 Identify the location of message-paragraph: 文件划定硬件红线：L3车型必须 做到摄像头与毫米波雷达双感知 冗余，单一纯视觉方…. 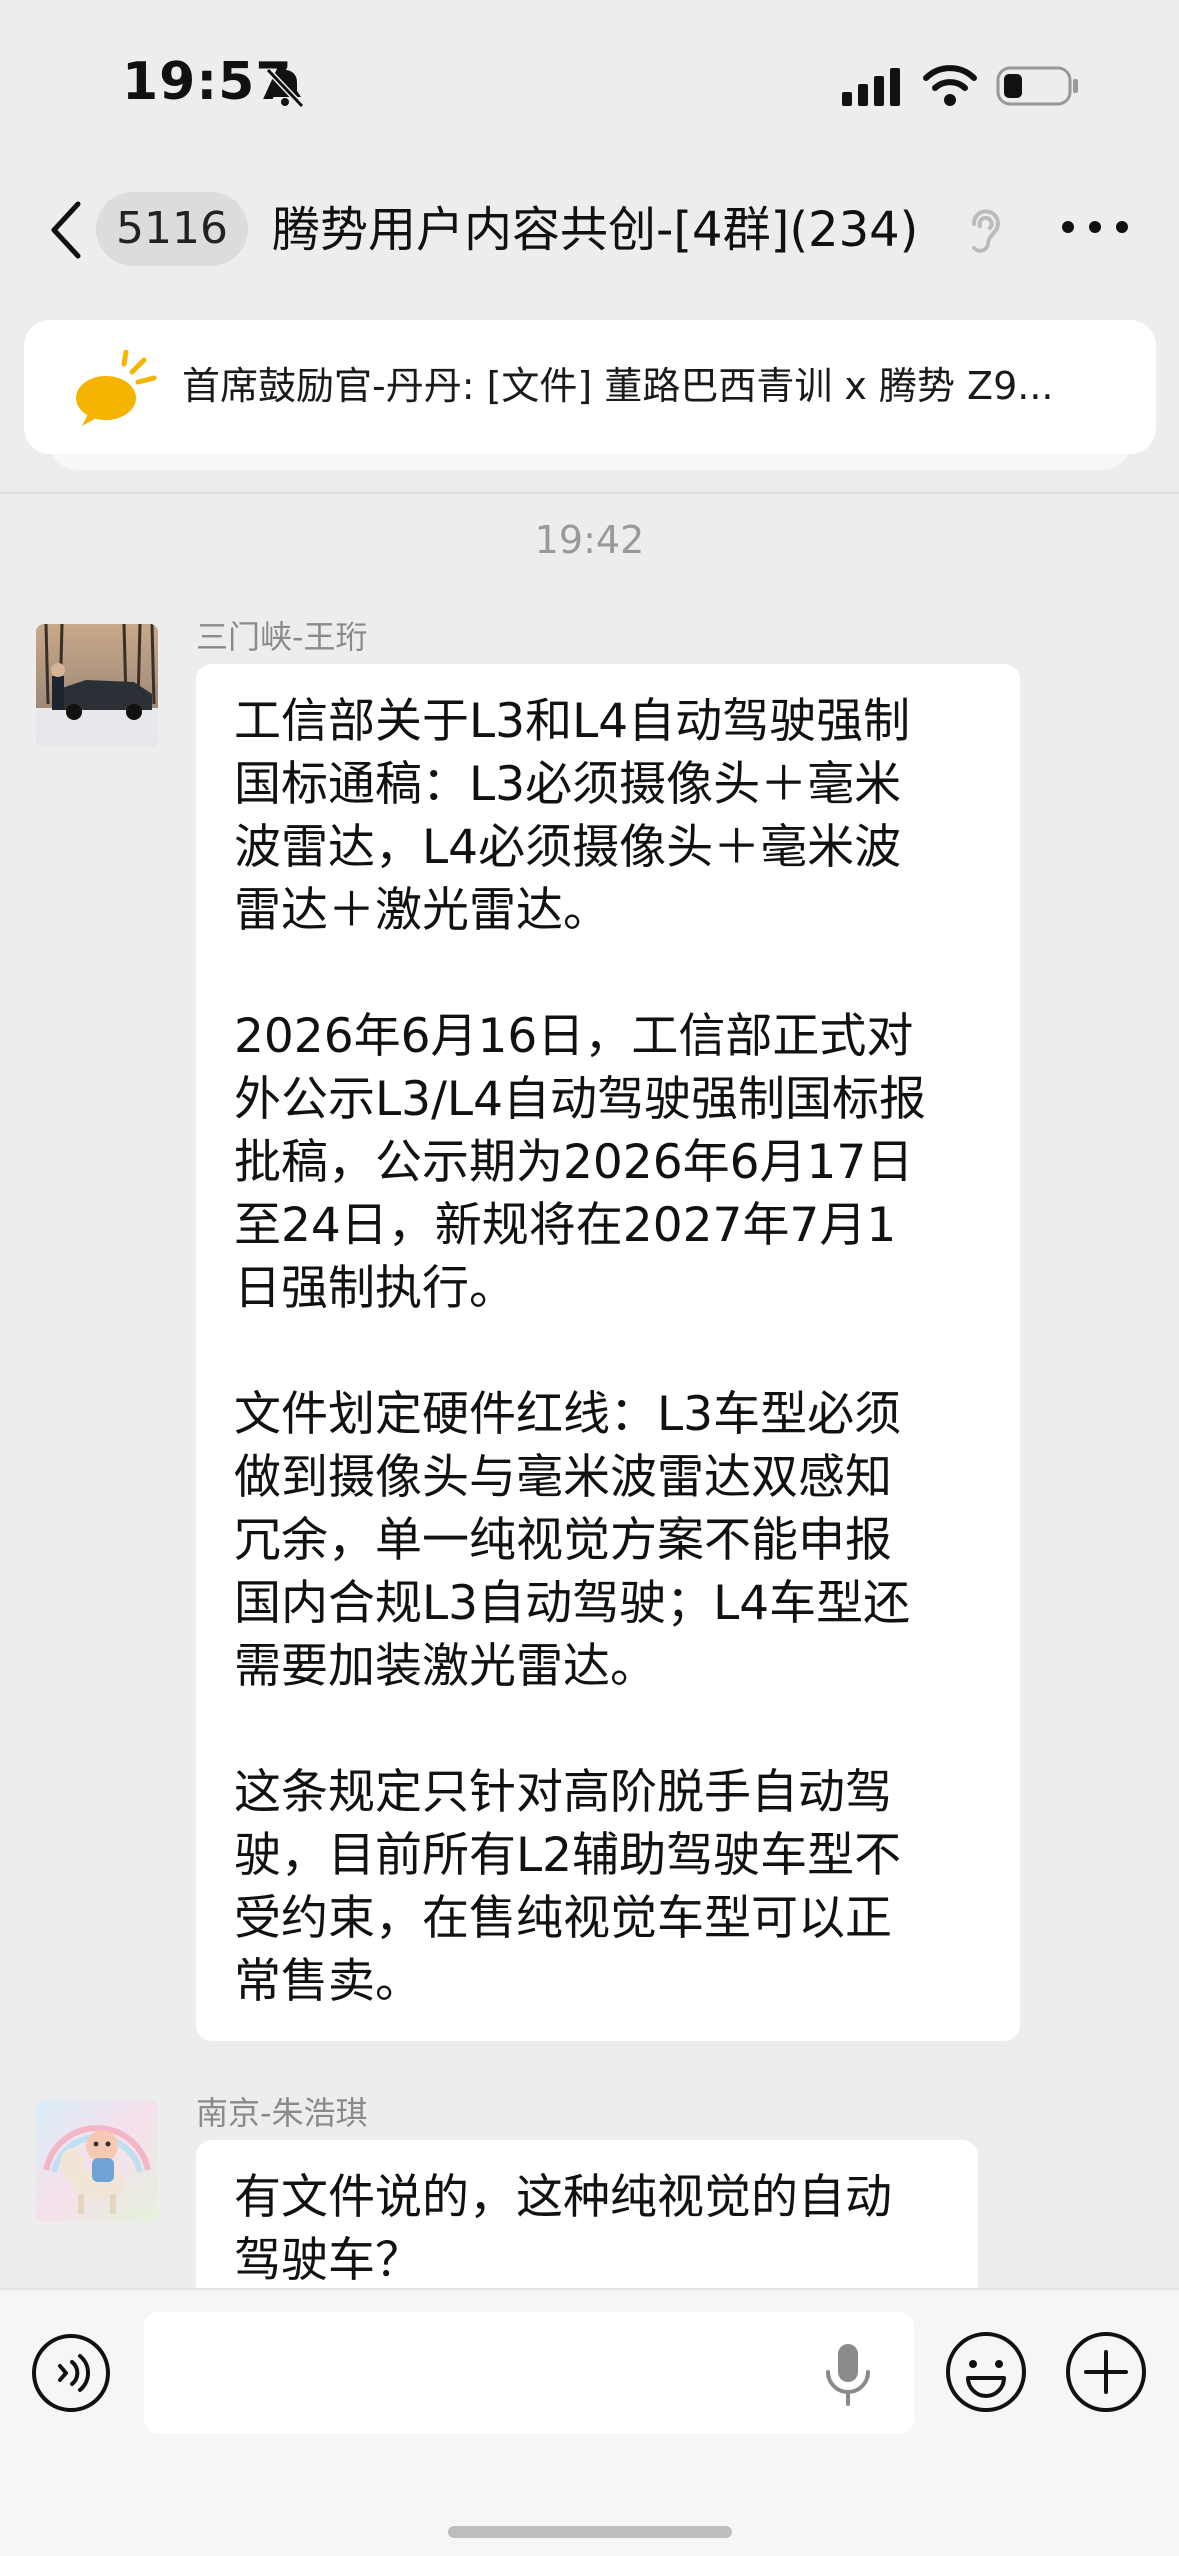
(572, 1540).